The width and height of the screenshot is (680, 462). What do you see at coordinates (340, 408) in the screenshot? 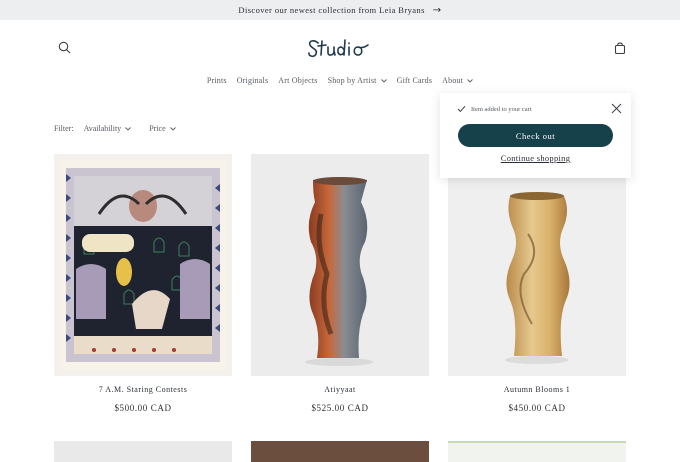
I see `product-price: $525.00 CAD` at bounding box center [340, 408].